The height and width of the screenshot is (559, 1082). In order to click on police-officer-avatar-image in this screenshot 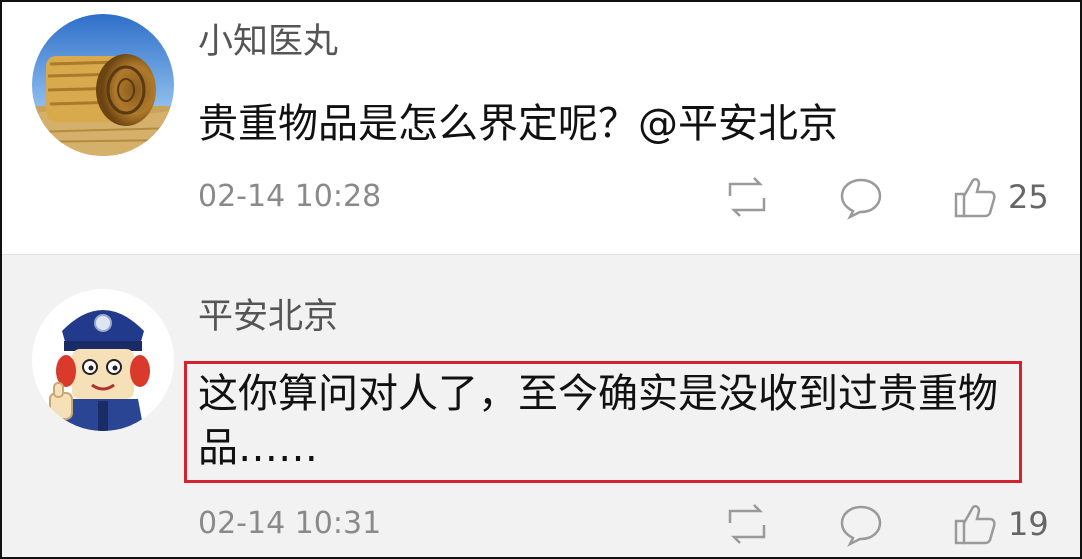, I will do `click(103, 360)`.